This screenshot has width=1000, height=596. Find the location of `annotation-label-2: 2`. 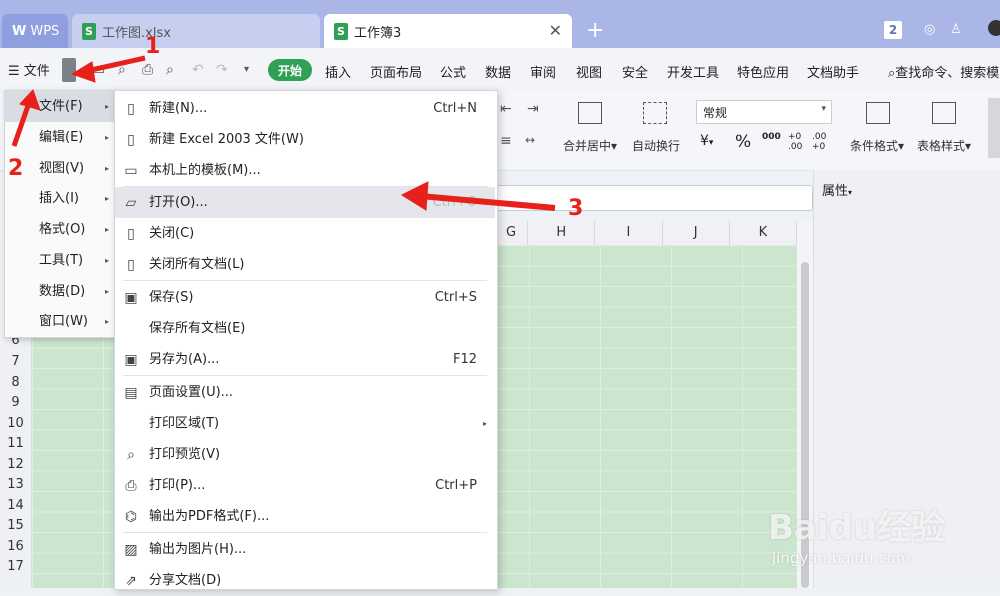

annotation-label-2: 2 is located at coordinates (16, 168).